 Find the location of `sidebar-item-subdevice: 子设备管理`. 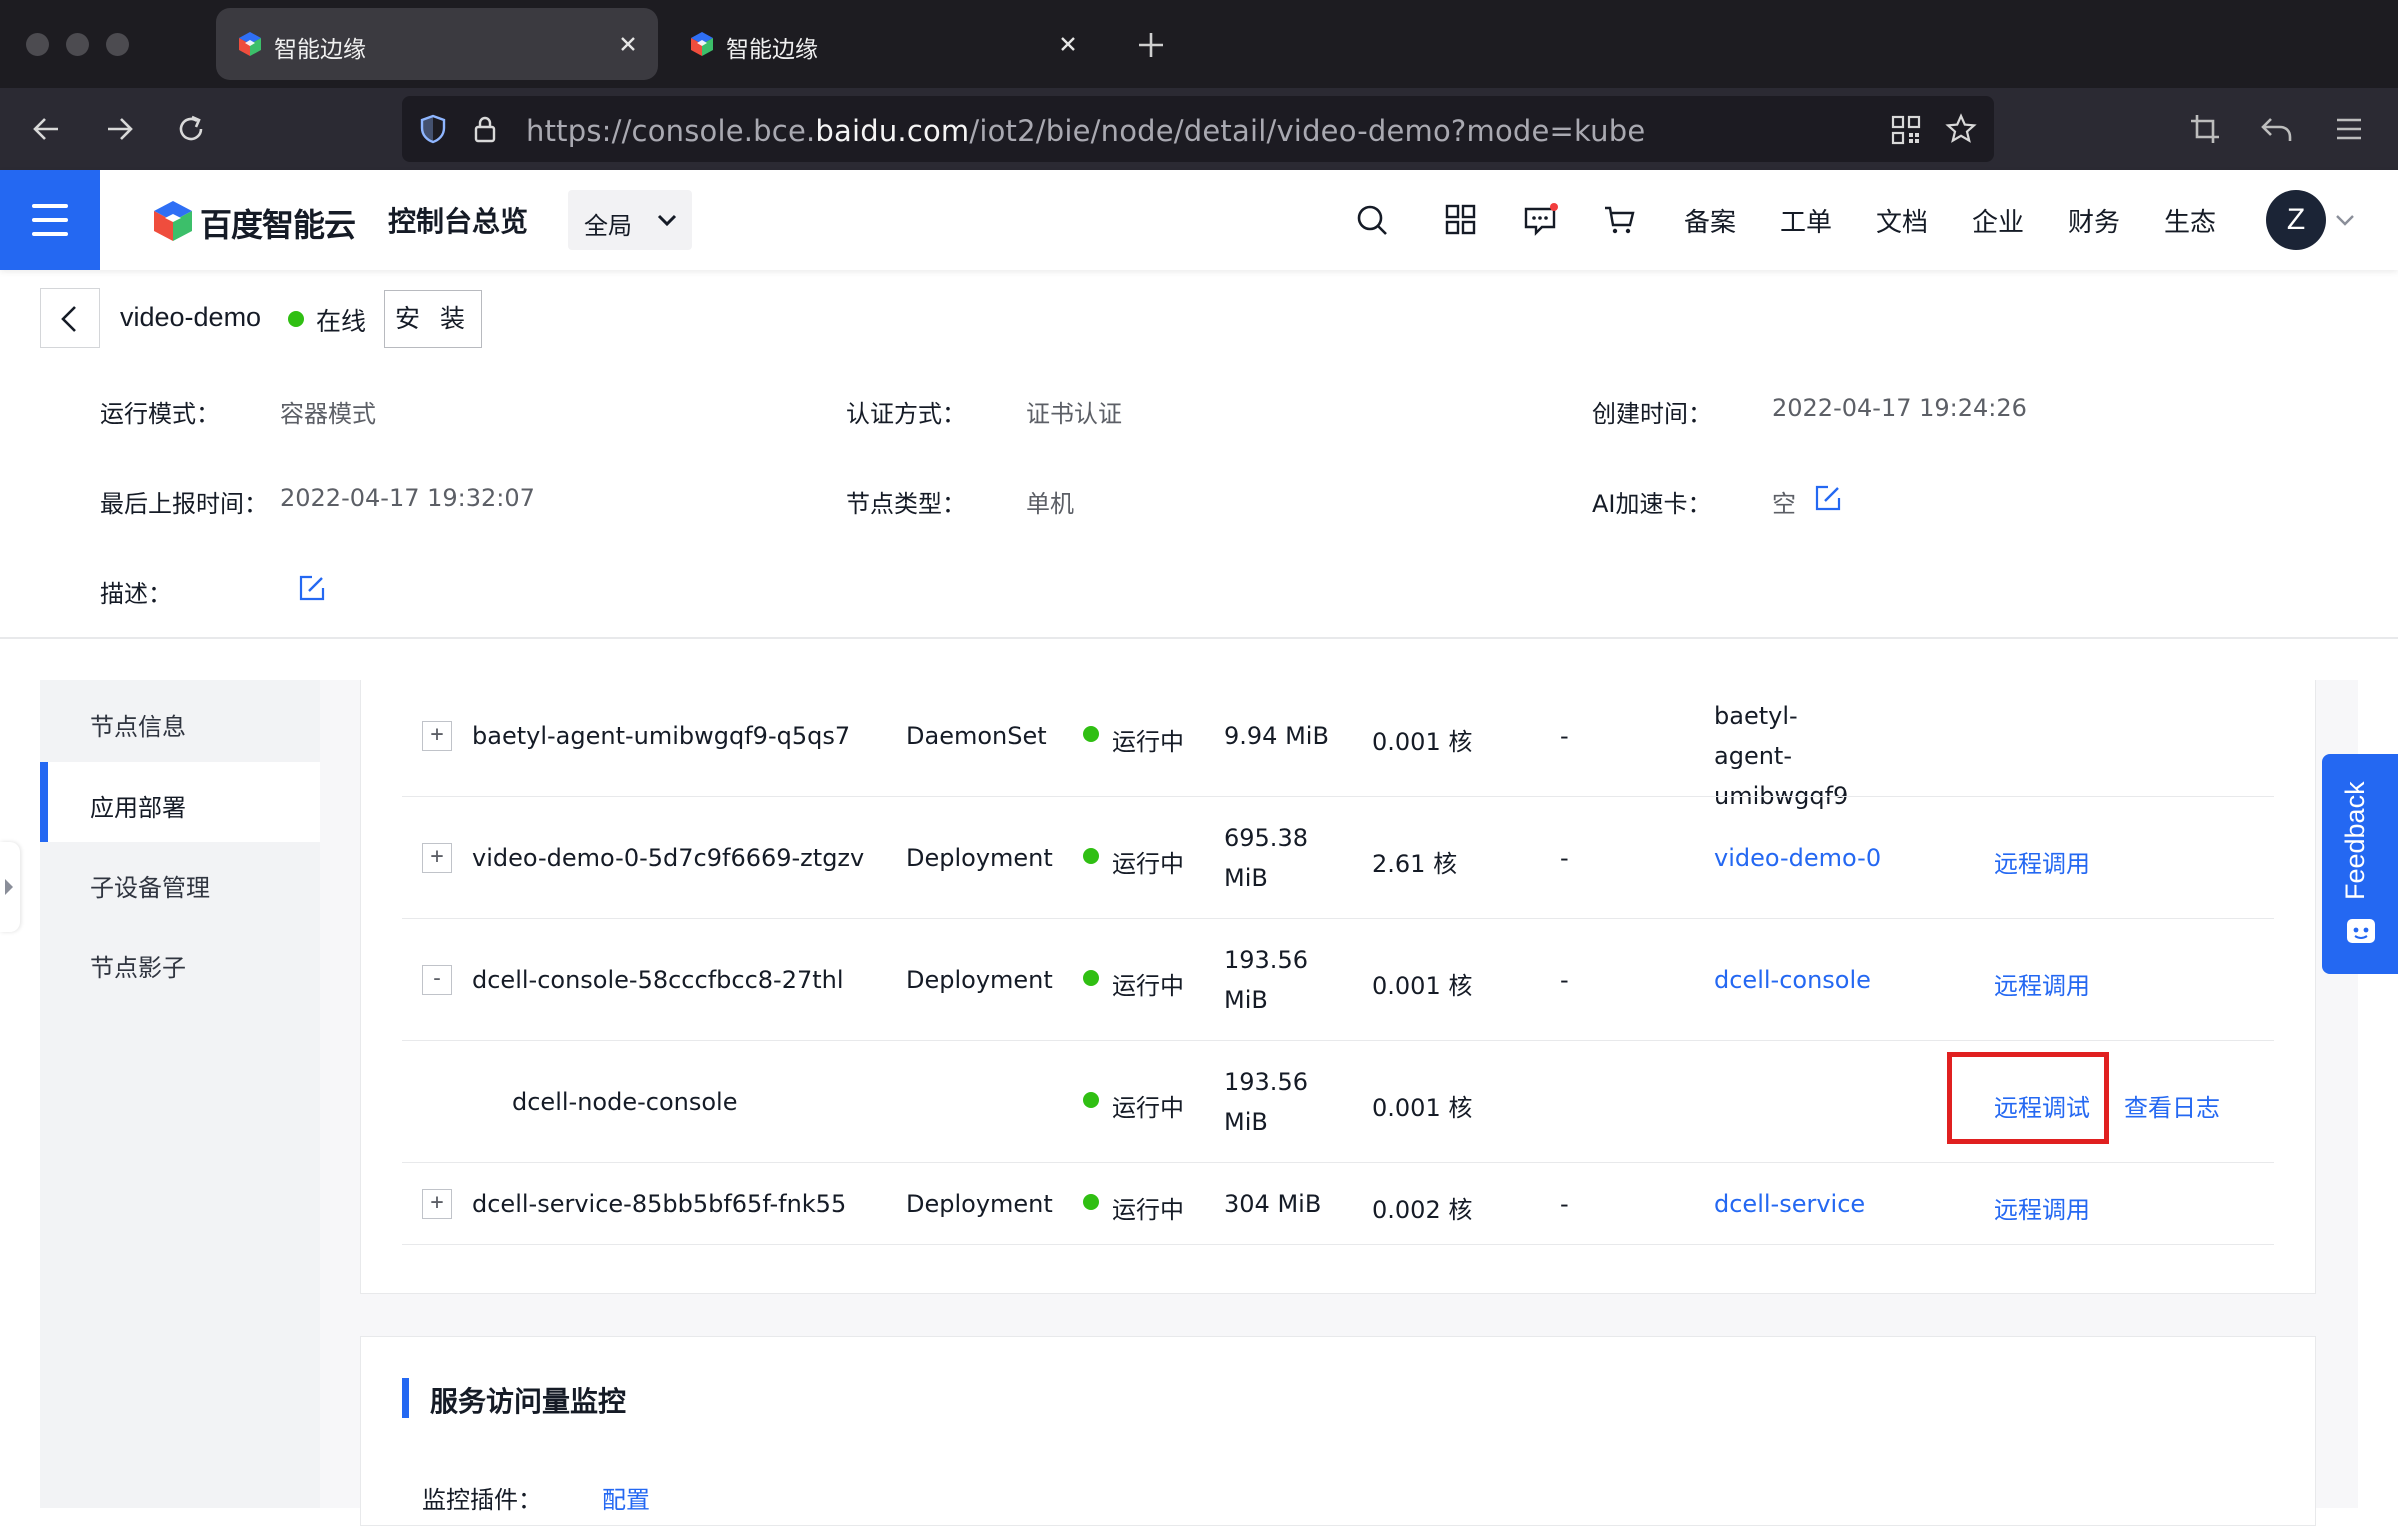

sidebar-item-subdevice: 子设备管理 is located at coordinates (180, 882).